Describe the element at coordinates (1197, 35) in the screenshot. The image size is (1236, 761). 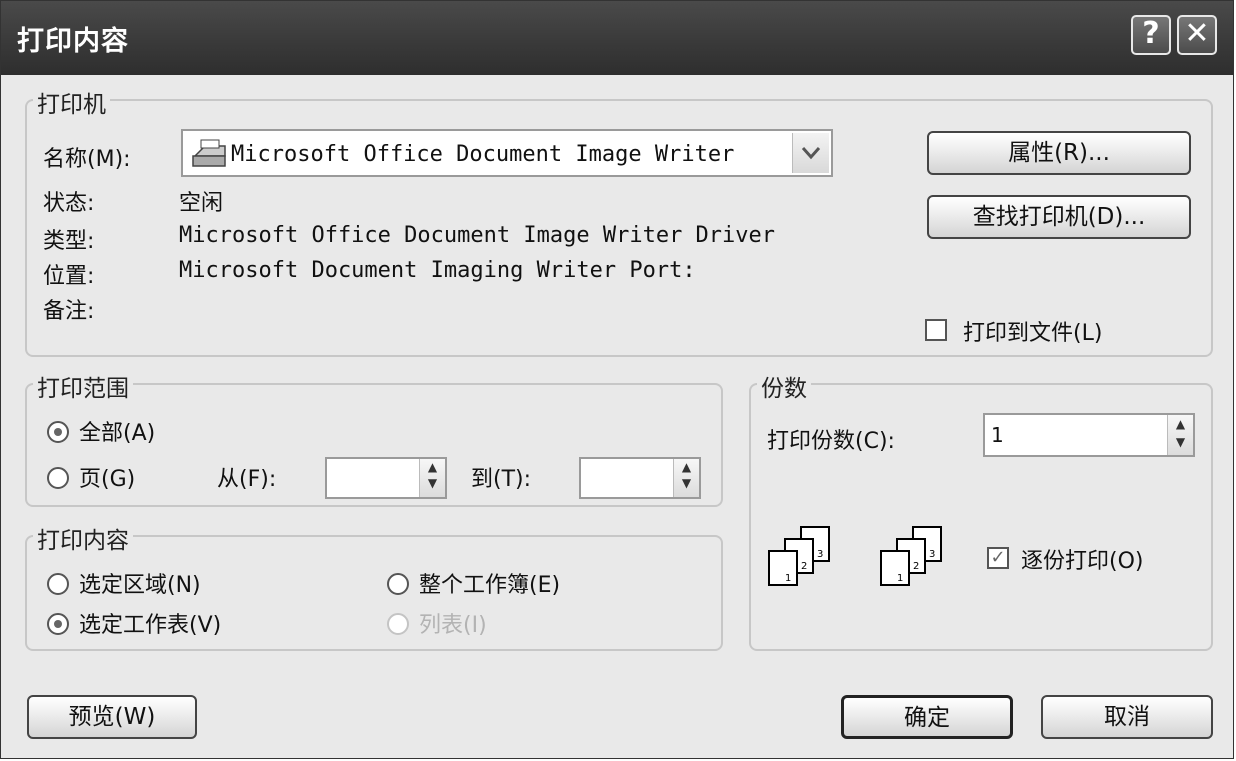
I see `close-button: ✕` at that location.